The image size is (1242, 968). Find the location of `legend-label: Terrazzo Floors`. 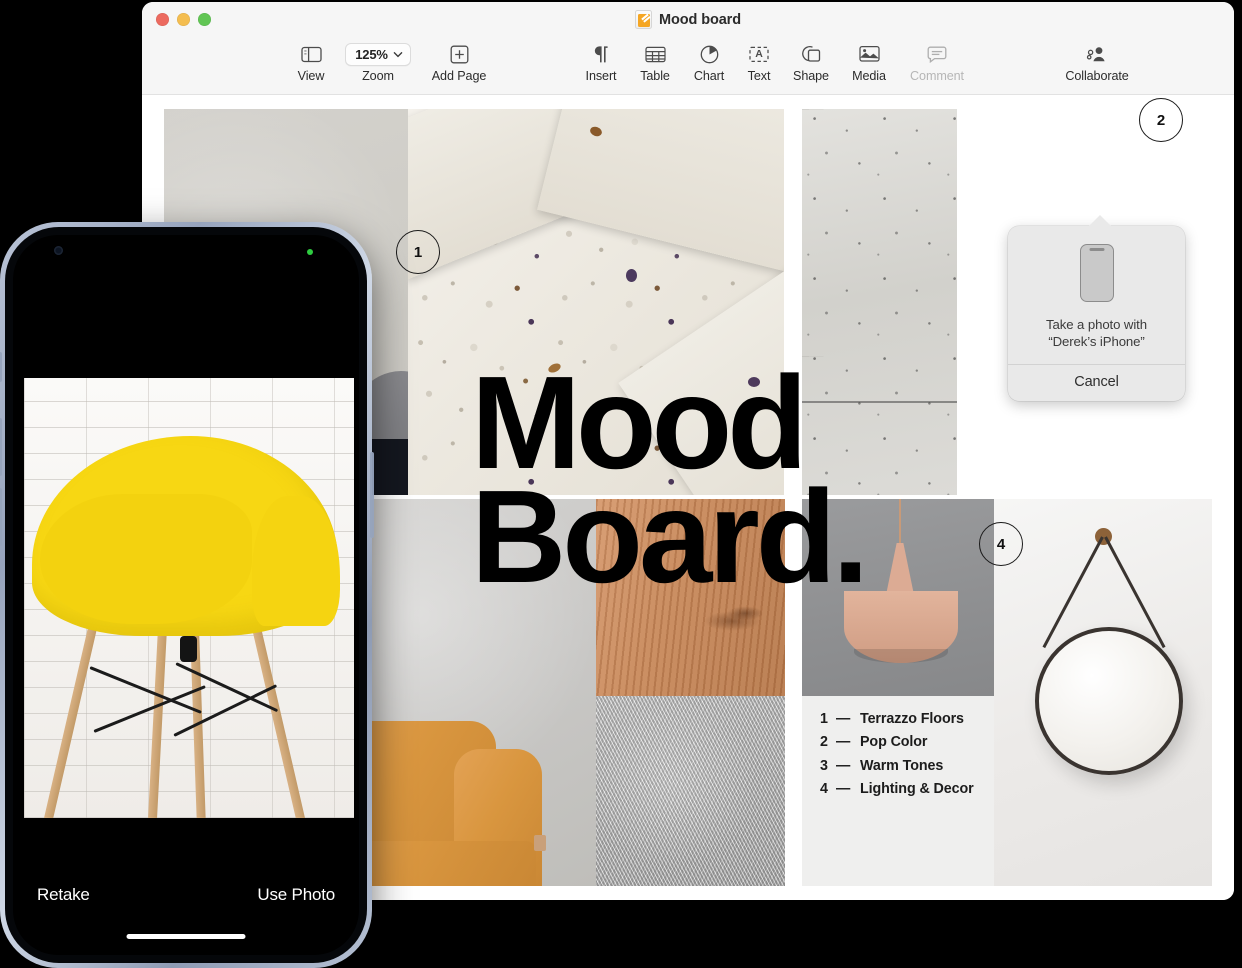

legend-label: Terrazzo Floors is located at coordinates (912, 719).